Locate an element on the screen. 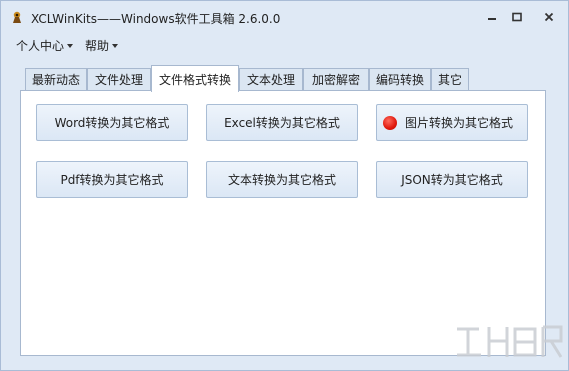 The height and width of the screenshot is (371, 569). tab-encoding-conversion: 编码转换 is located at coordinates (400, 79).